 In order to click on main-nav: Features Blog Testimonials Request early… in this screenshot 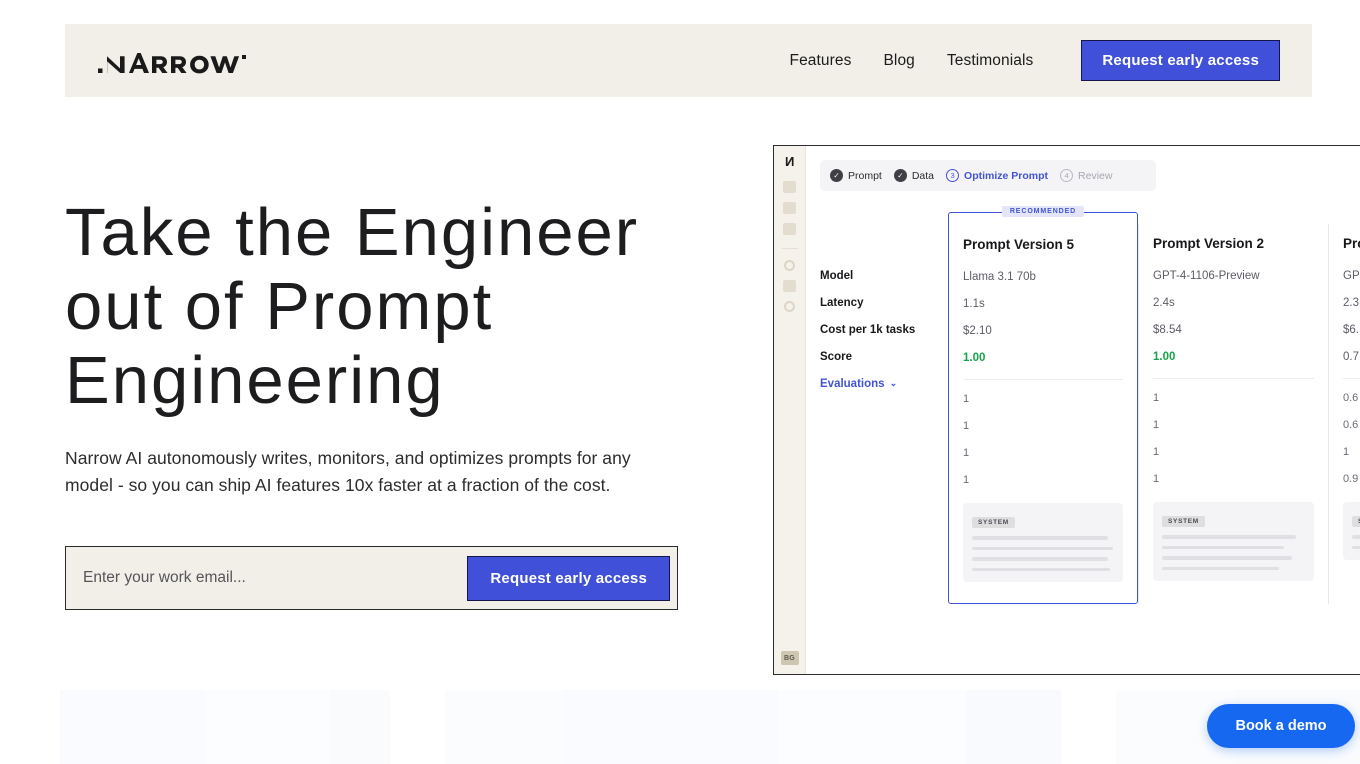, I will do `click(1027, 60)`.